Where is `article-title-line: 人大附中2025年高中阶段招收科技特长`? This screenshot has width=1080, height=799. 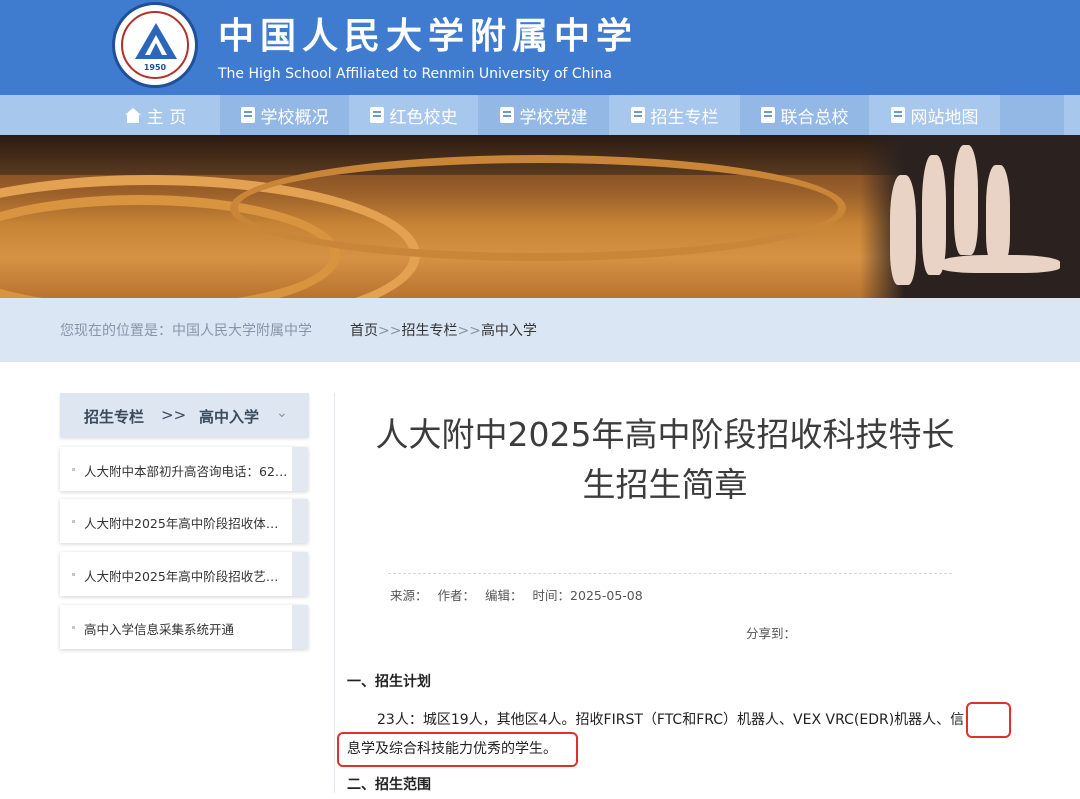
article-title-line: 人大附中2025年高中阶段招收科技特长 is located at coordinates (665, 434).